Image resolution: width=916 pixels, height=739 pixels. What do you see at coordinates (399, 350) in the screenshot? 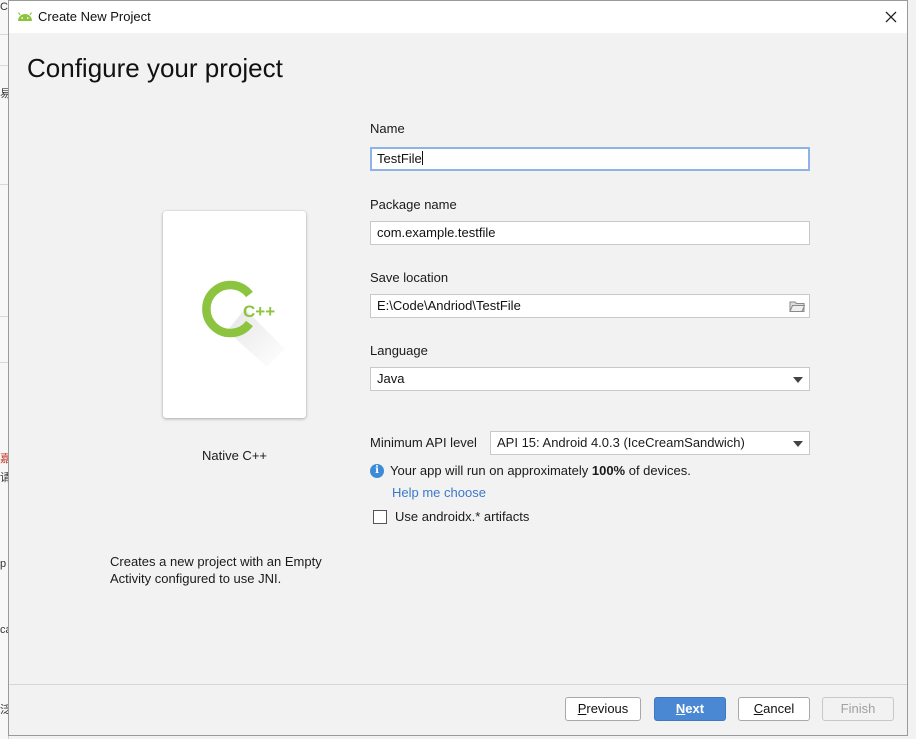
I see `language-label: Language` at bounding box center [399, 350].